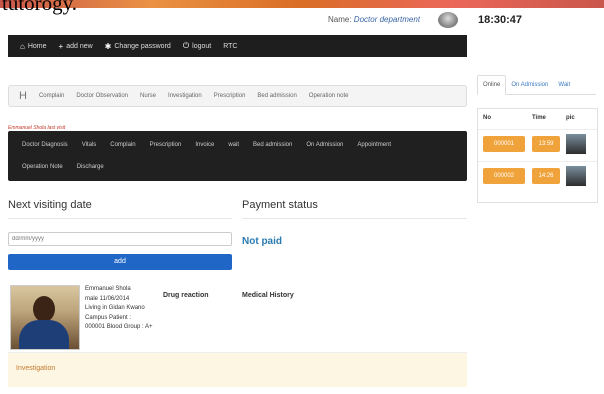 The width and height of the screenshot is (604, 394). I want to click on table-row: 000001 13:59, so click(537, 143).